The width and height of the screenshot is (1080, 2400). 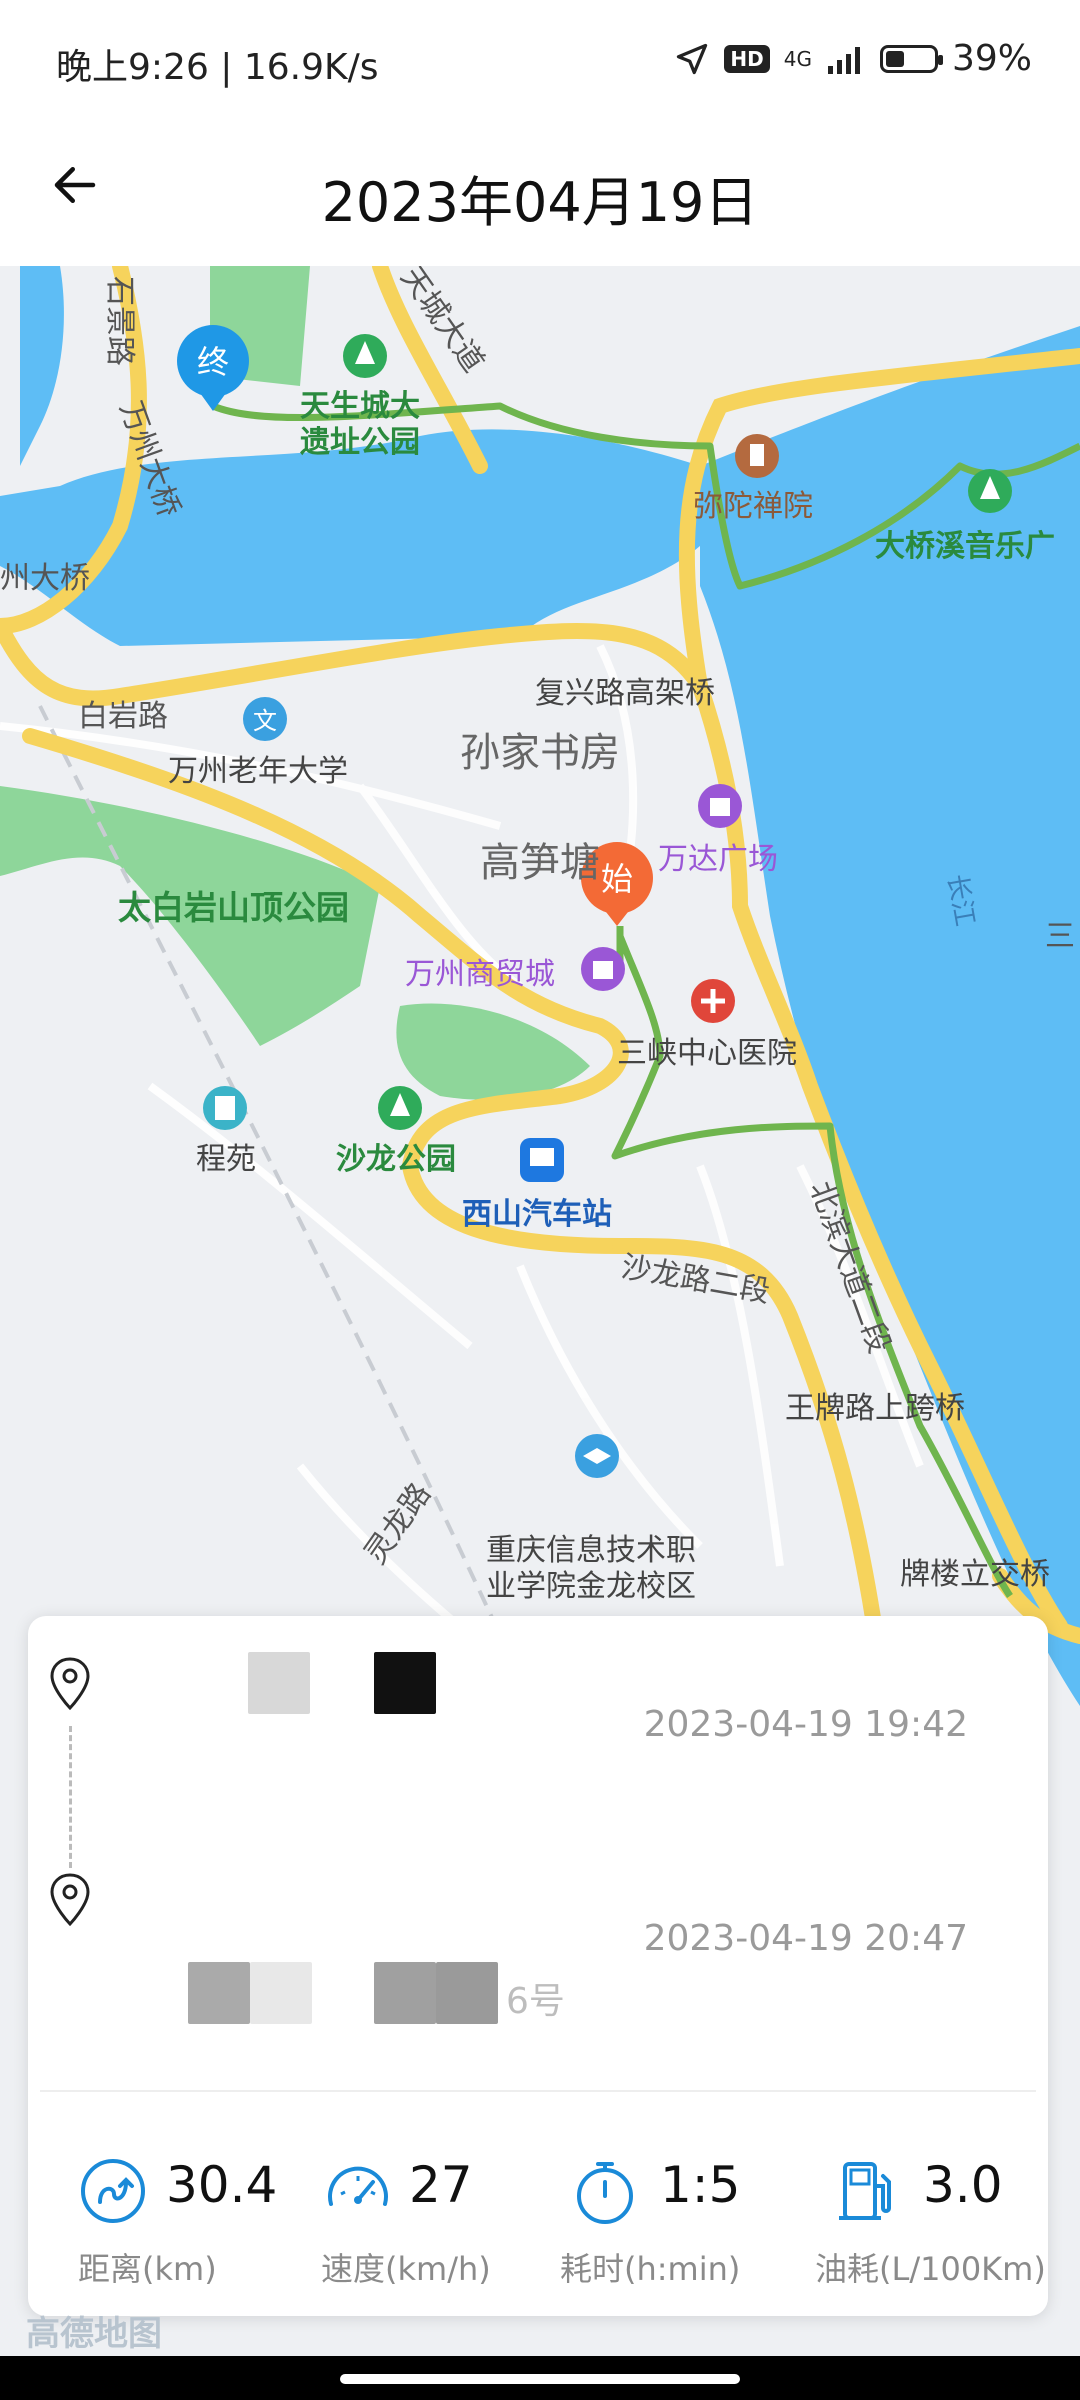 What do you see at coordinates (45, 578) in the screenshot?
I see `map-label: 州大桥` at bounding box center [45, 578].